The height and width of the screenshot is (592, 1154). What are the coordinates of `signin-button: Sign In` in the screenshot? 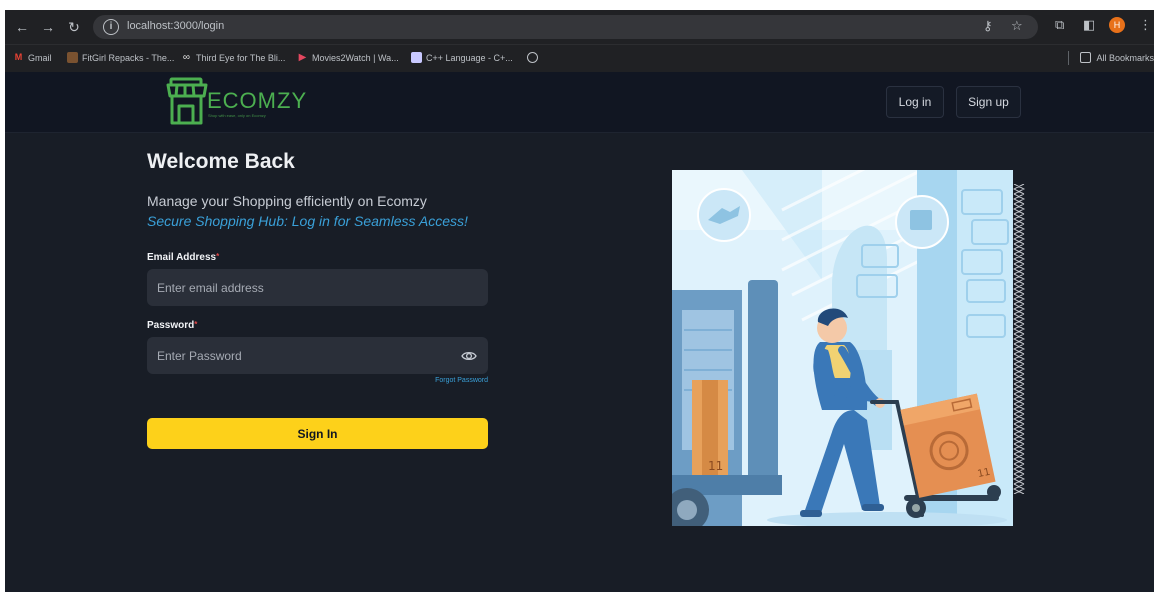 It's located at (317, 433).